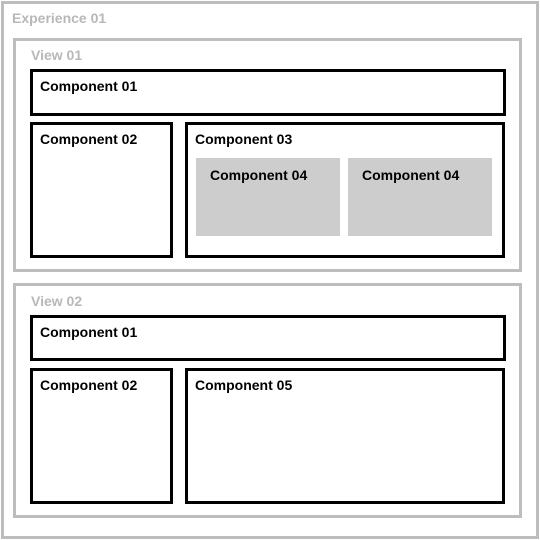 The height and width of the screenshot is (540, 540). I want to click on view-02-title: View 02, so click(57, 301).